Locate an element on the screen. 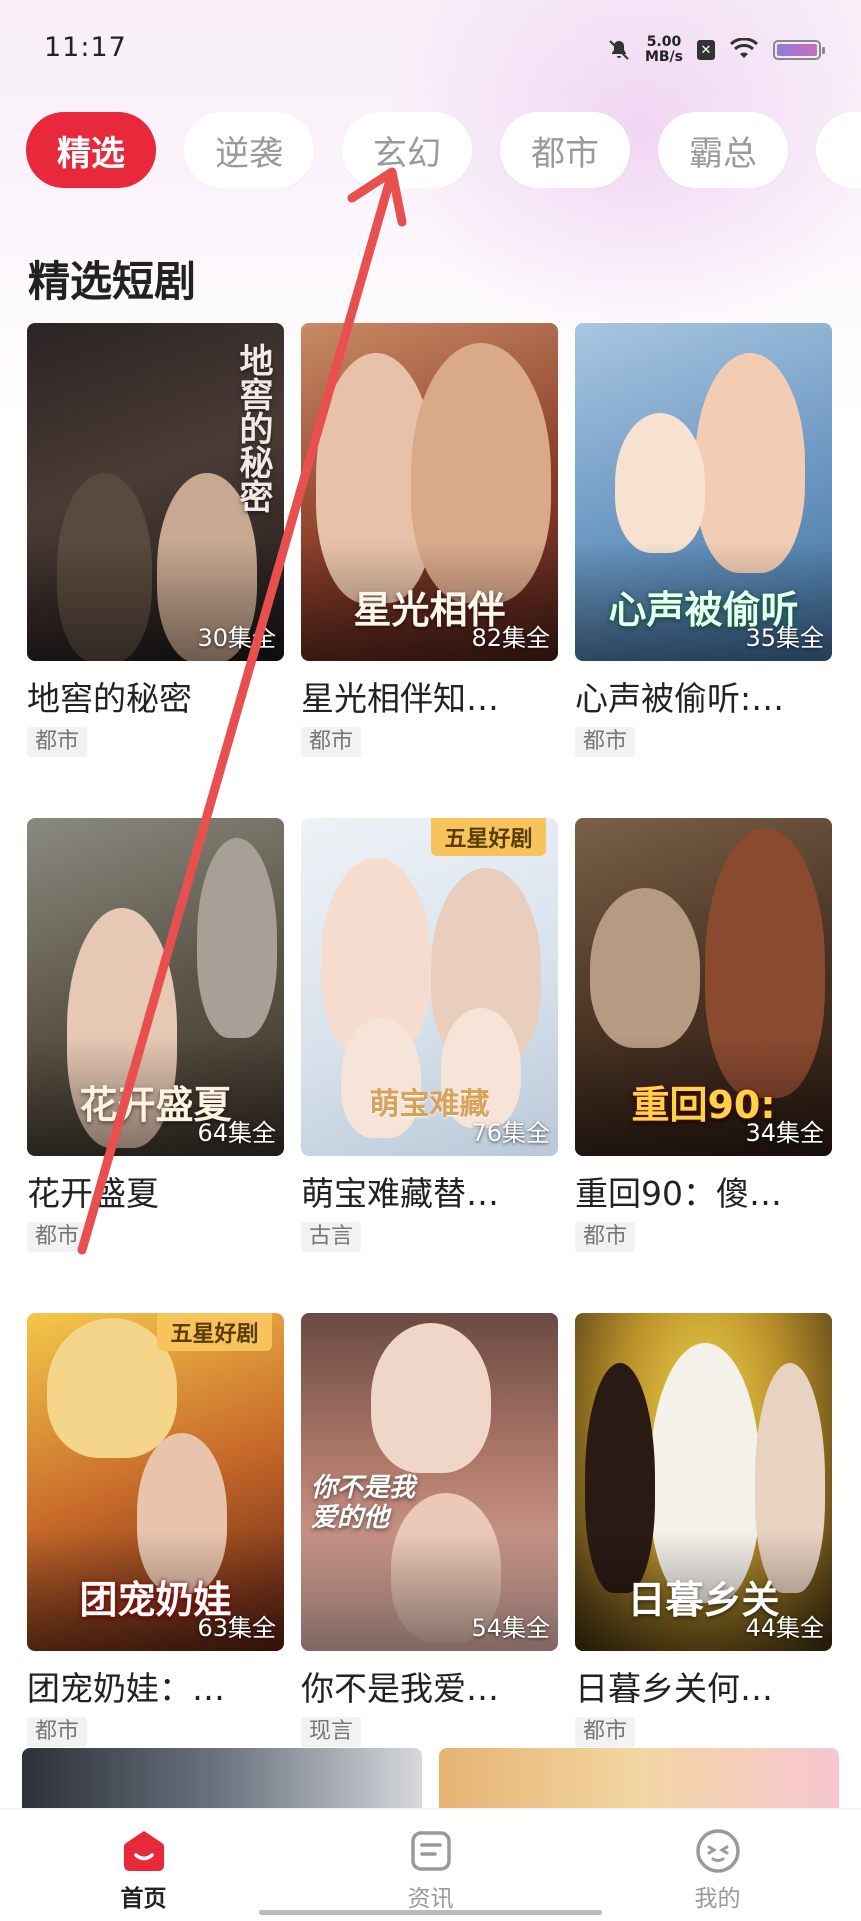 This screenshot has width=861, height=1921. episode-count: 44集全 is located at coordinates (784, 1628).